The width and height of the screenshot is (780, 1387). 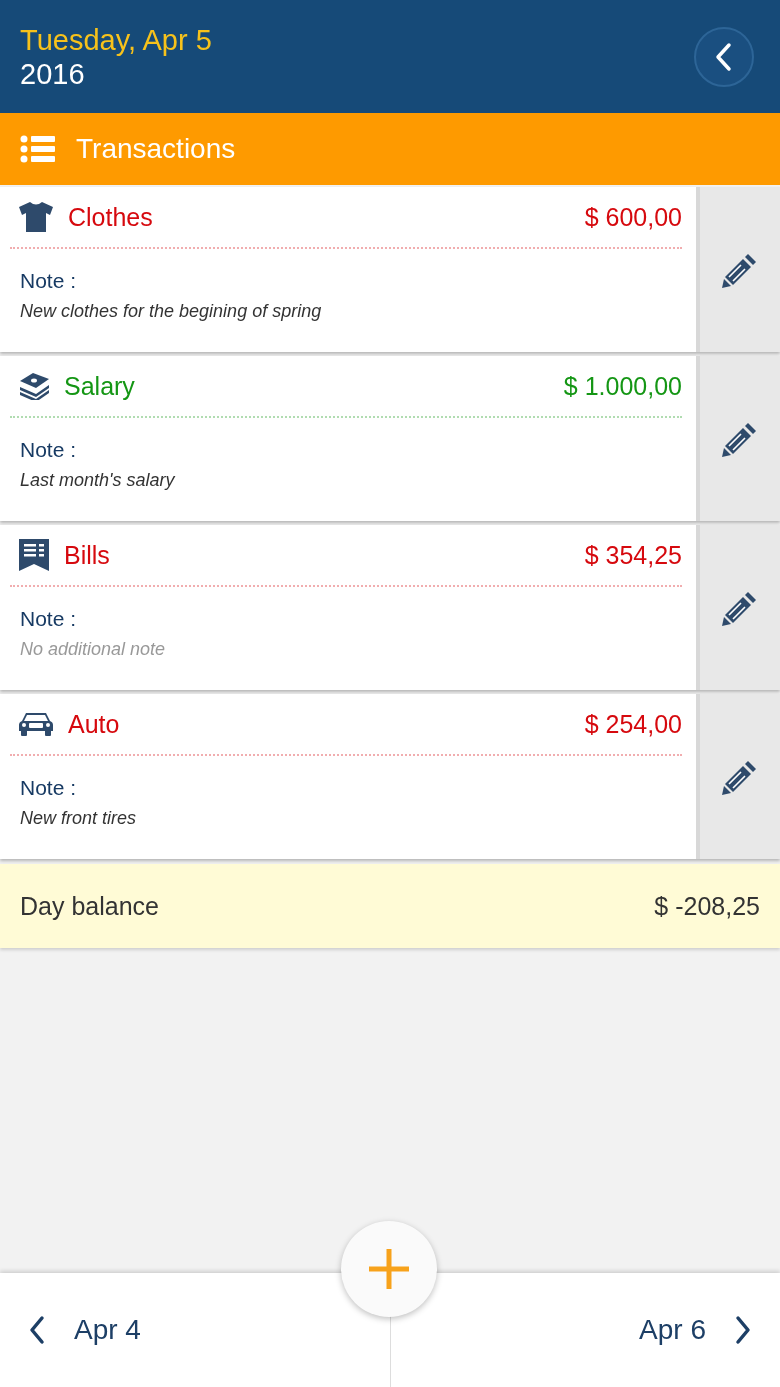 What do you see at coordinates (97, 480) in the screenshot?
I see `note-text: Last month's salary` at bounding box center [97, 480].